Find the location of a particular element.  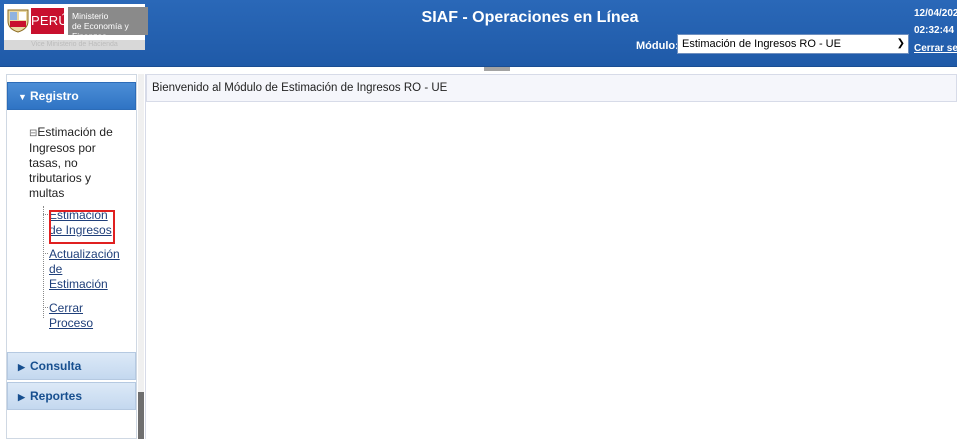

chevron-down-icon: ❯ is located at coordinates (900, 43).